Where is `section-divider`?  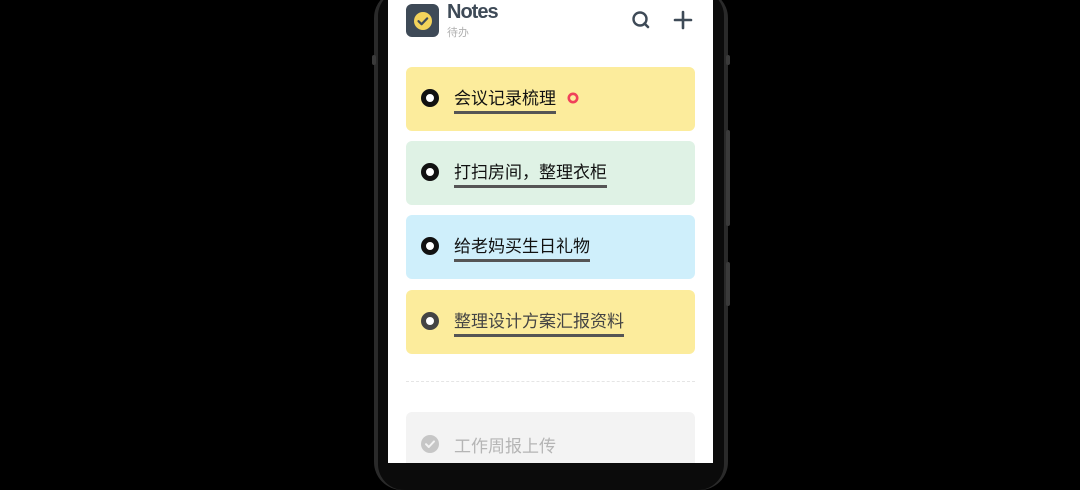 section-divider is located at coordinates (550, 381).